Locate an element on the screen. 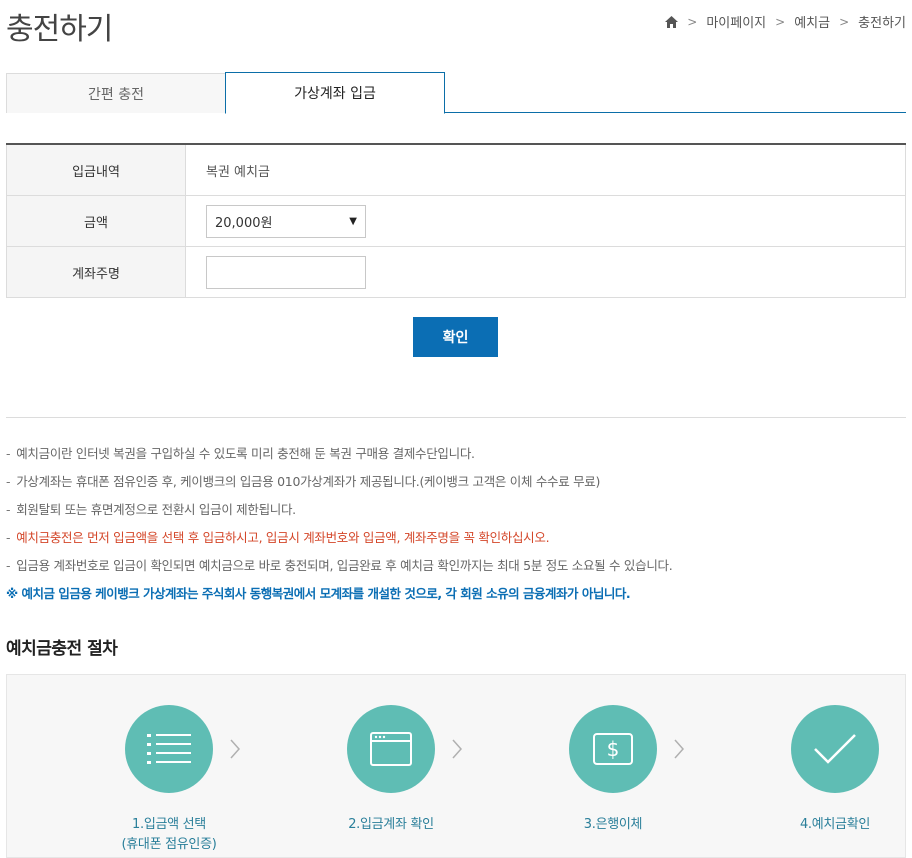 The height and width of the screenshot is (858, 912). tab-virtual-account: 가상계좌 입금 is located at coordinates (335, 93).